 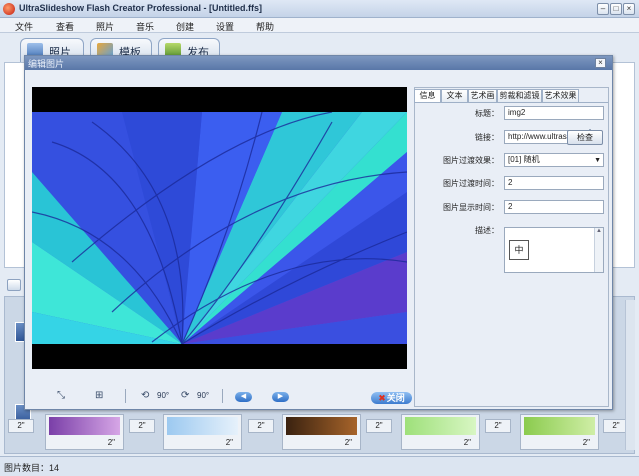 I want to click on tab-text: 文本, so click(x=454, y=95).